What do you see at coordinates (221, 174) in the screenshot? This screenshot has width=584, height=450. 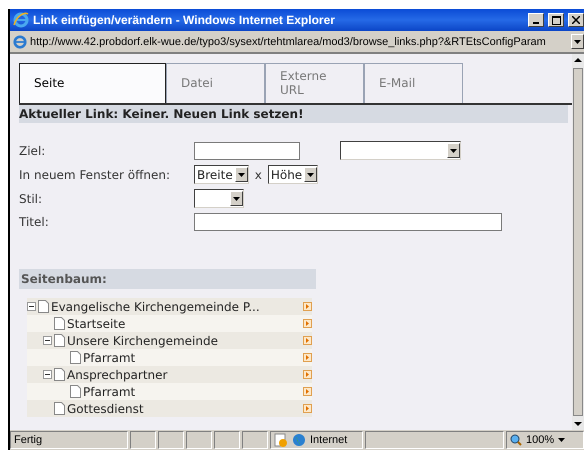 I see `width-select: Breite` at bounding box center [221, 174].